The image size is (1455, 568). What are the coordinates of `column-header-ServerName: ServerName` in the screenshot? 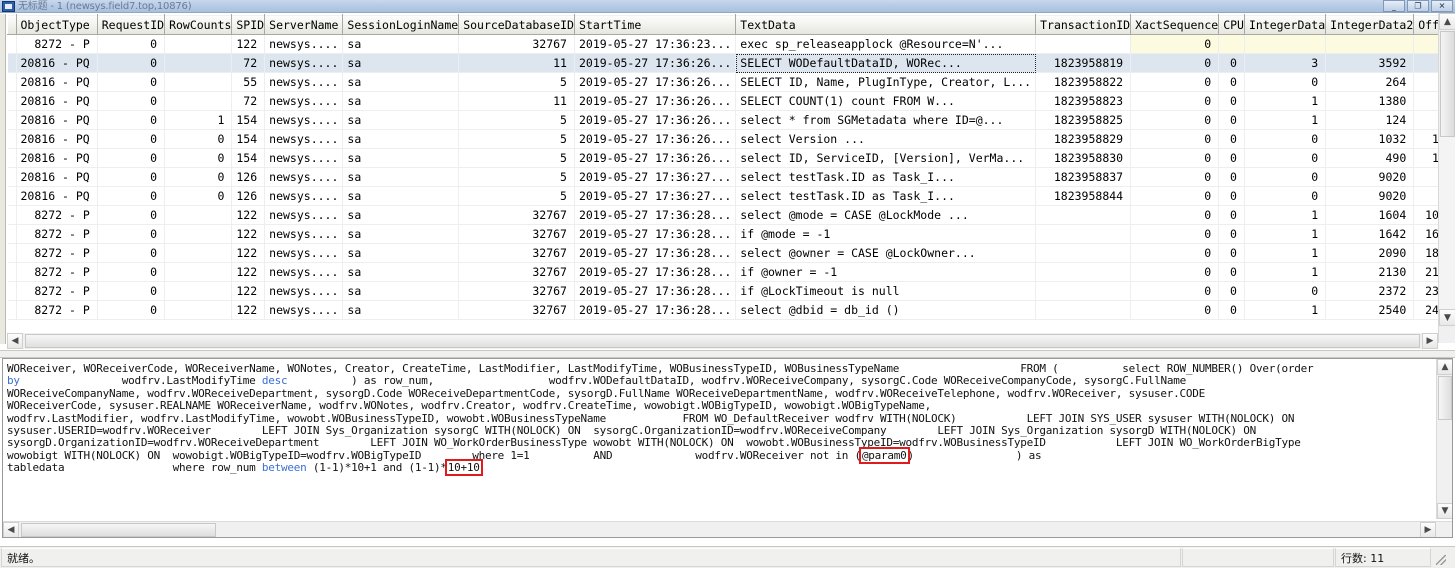 It's located at (304, 24).